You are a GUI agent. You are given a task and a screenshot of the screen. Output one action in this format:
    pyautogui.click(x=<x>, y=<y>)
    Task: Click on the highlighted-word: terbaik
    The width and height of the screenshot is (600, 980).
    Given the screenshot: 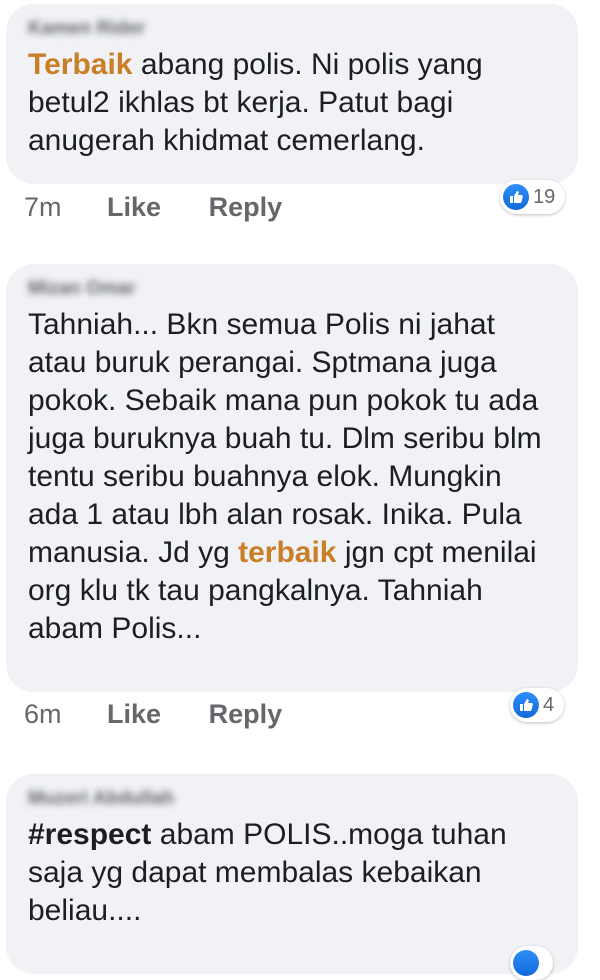 What is the action you would take?
    pyautogui.click(x=287, y=552)
    